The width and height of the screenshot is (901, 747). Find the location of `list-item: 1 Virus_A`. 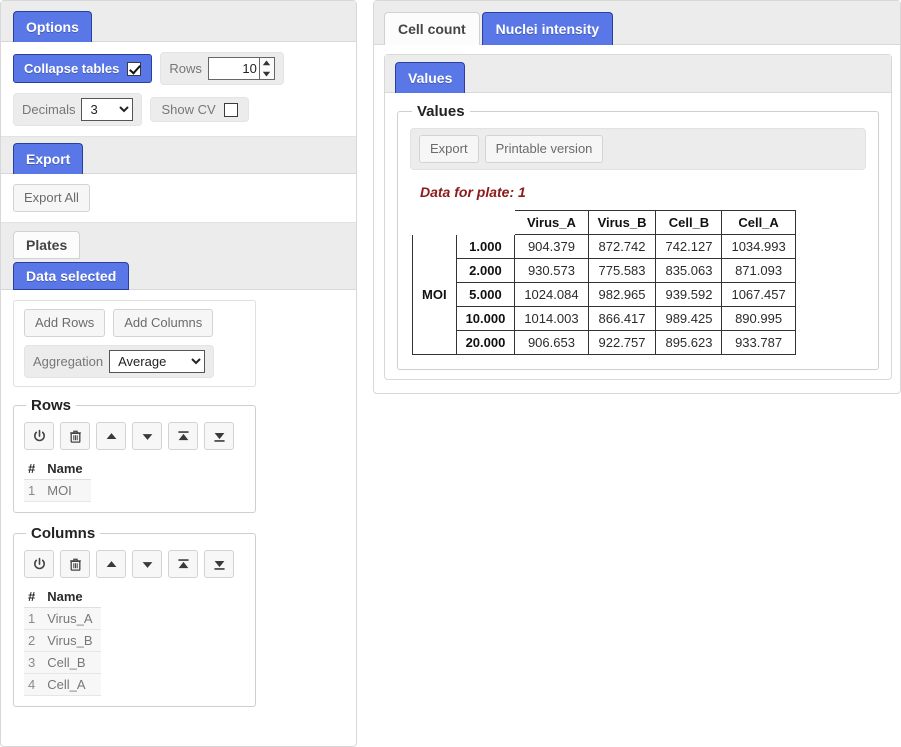

list-item: 1 Virus_A is located at coordinates (62, 618).